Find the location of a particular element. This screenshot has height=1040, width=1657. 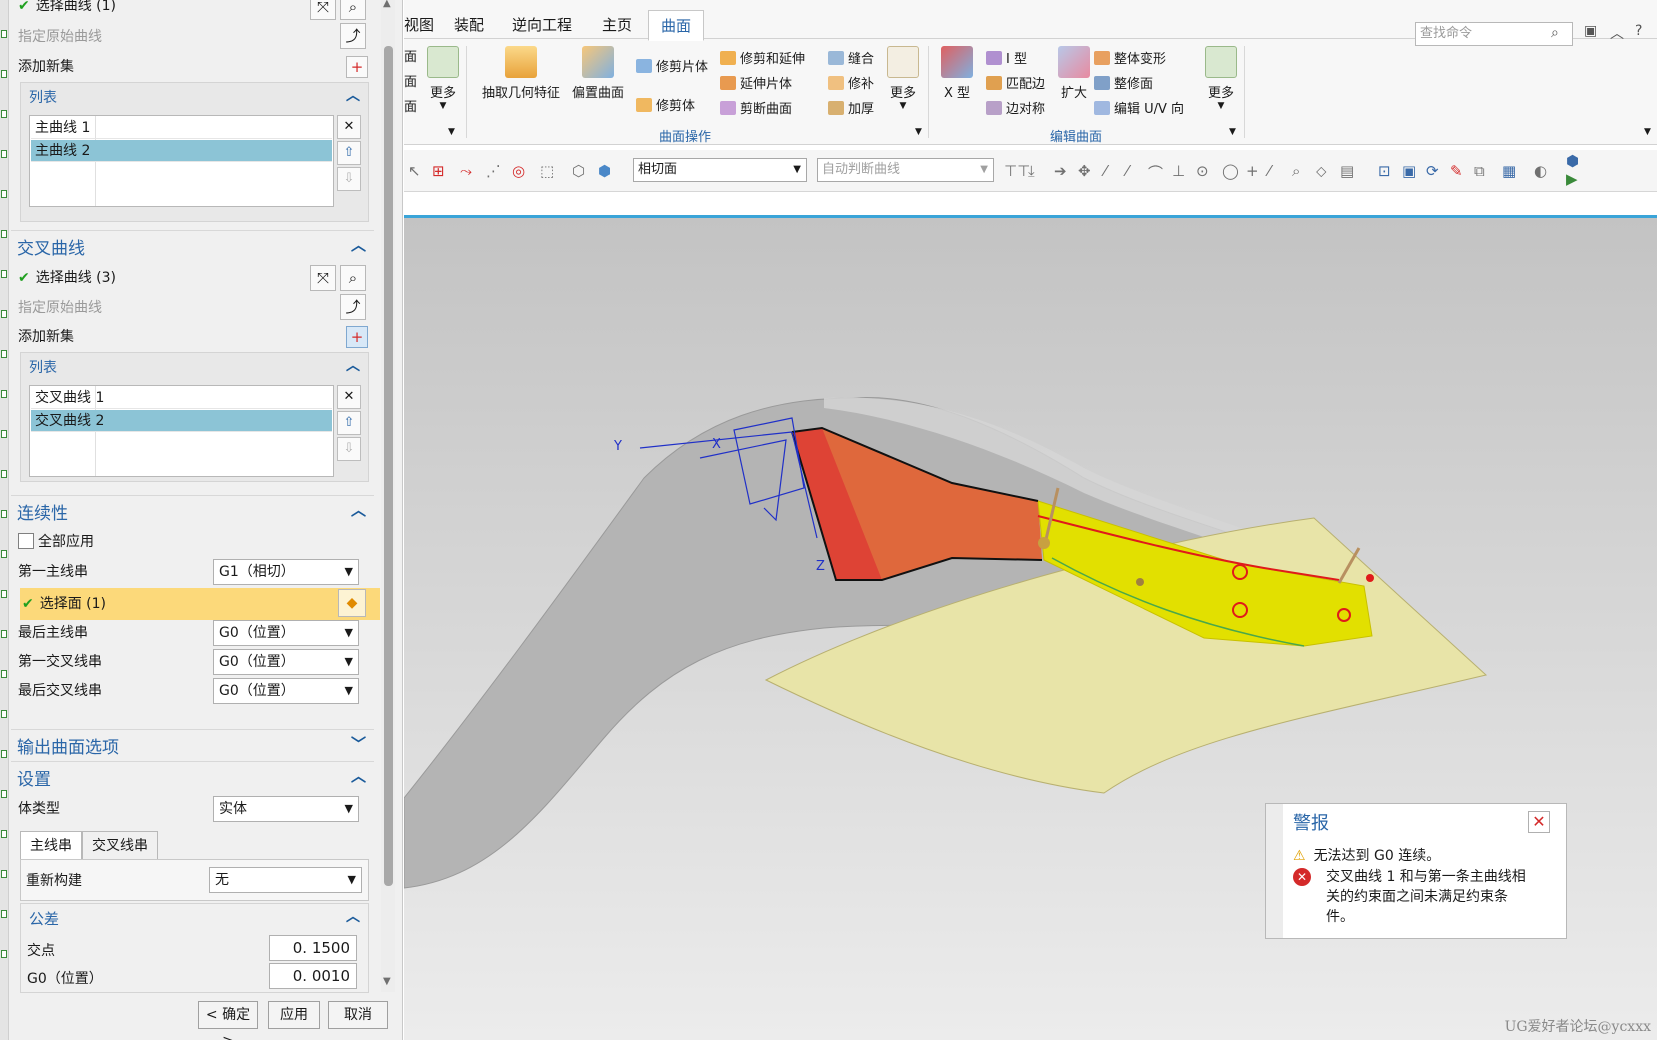

x-form-button: X 型 is located at coordinates (957, 73).